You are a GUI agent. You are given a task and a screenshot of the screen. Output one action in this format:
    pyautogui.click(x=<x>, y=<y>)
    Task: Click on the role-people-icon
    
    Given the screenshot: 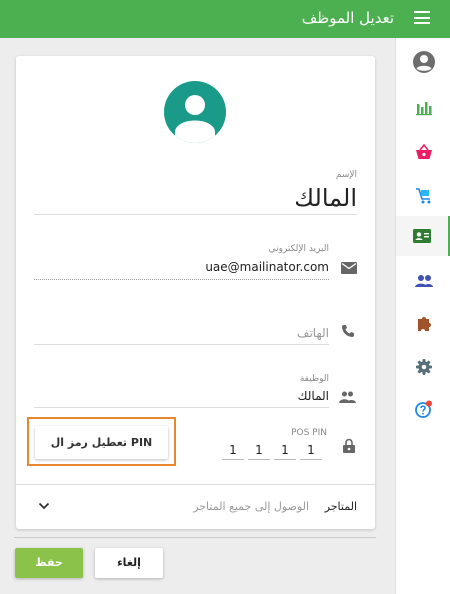 What is the action you would take?
    pyautogui.click(x=347, y=397)
    